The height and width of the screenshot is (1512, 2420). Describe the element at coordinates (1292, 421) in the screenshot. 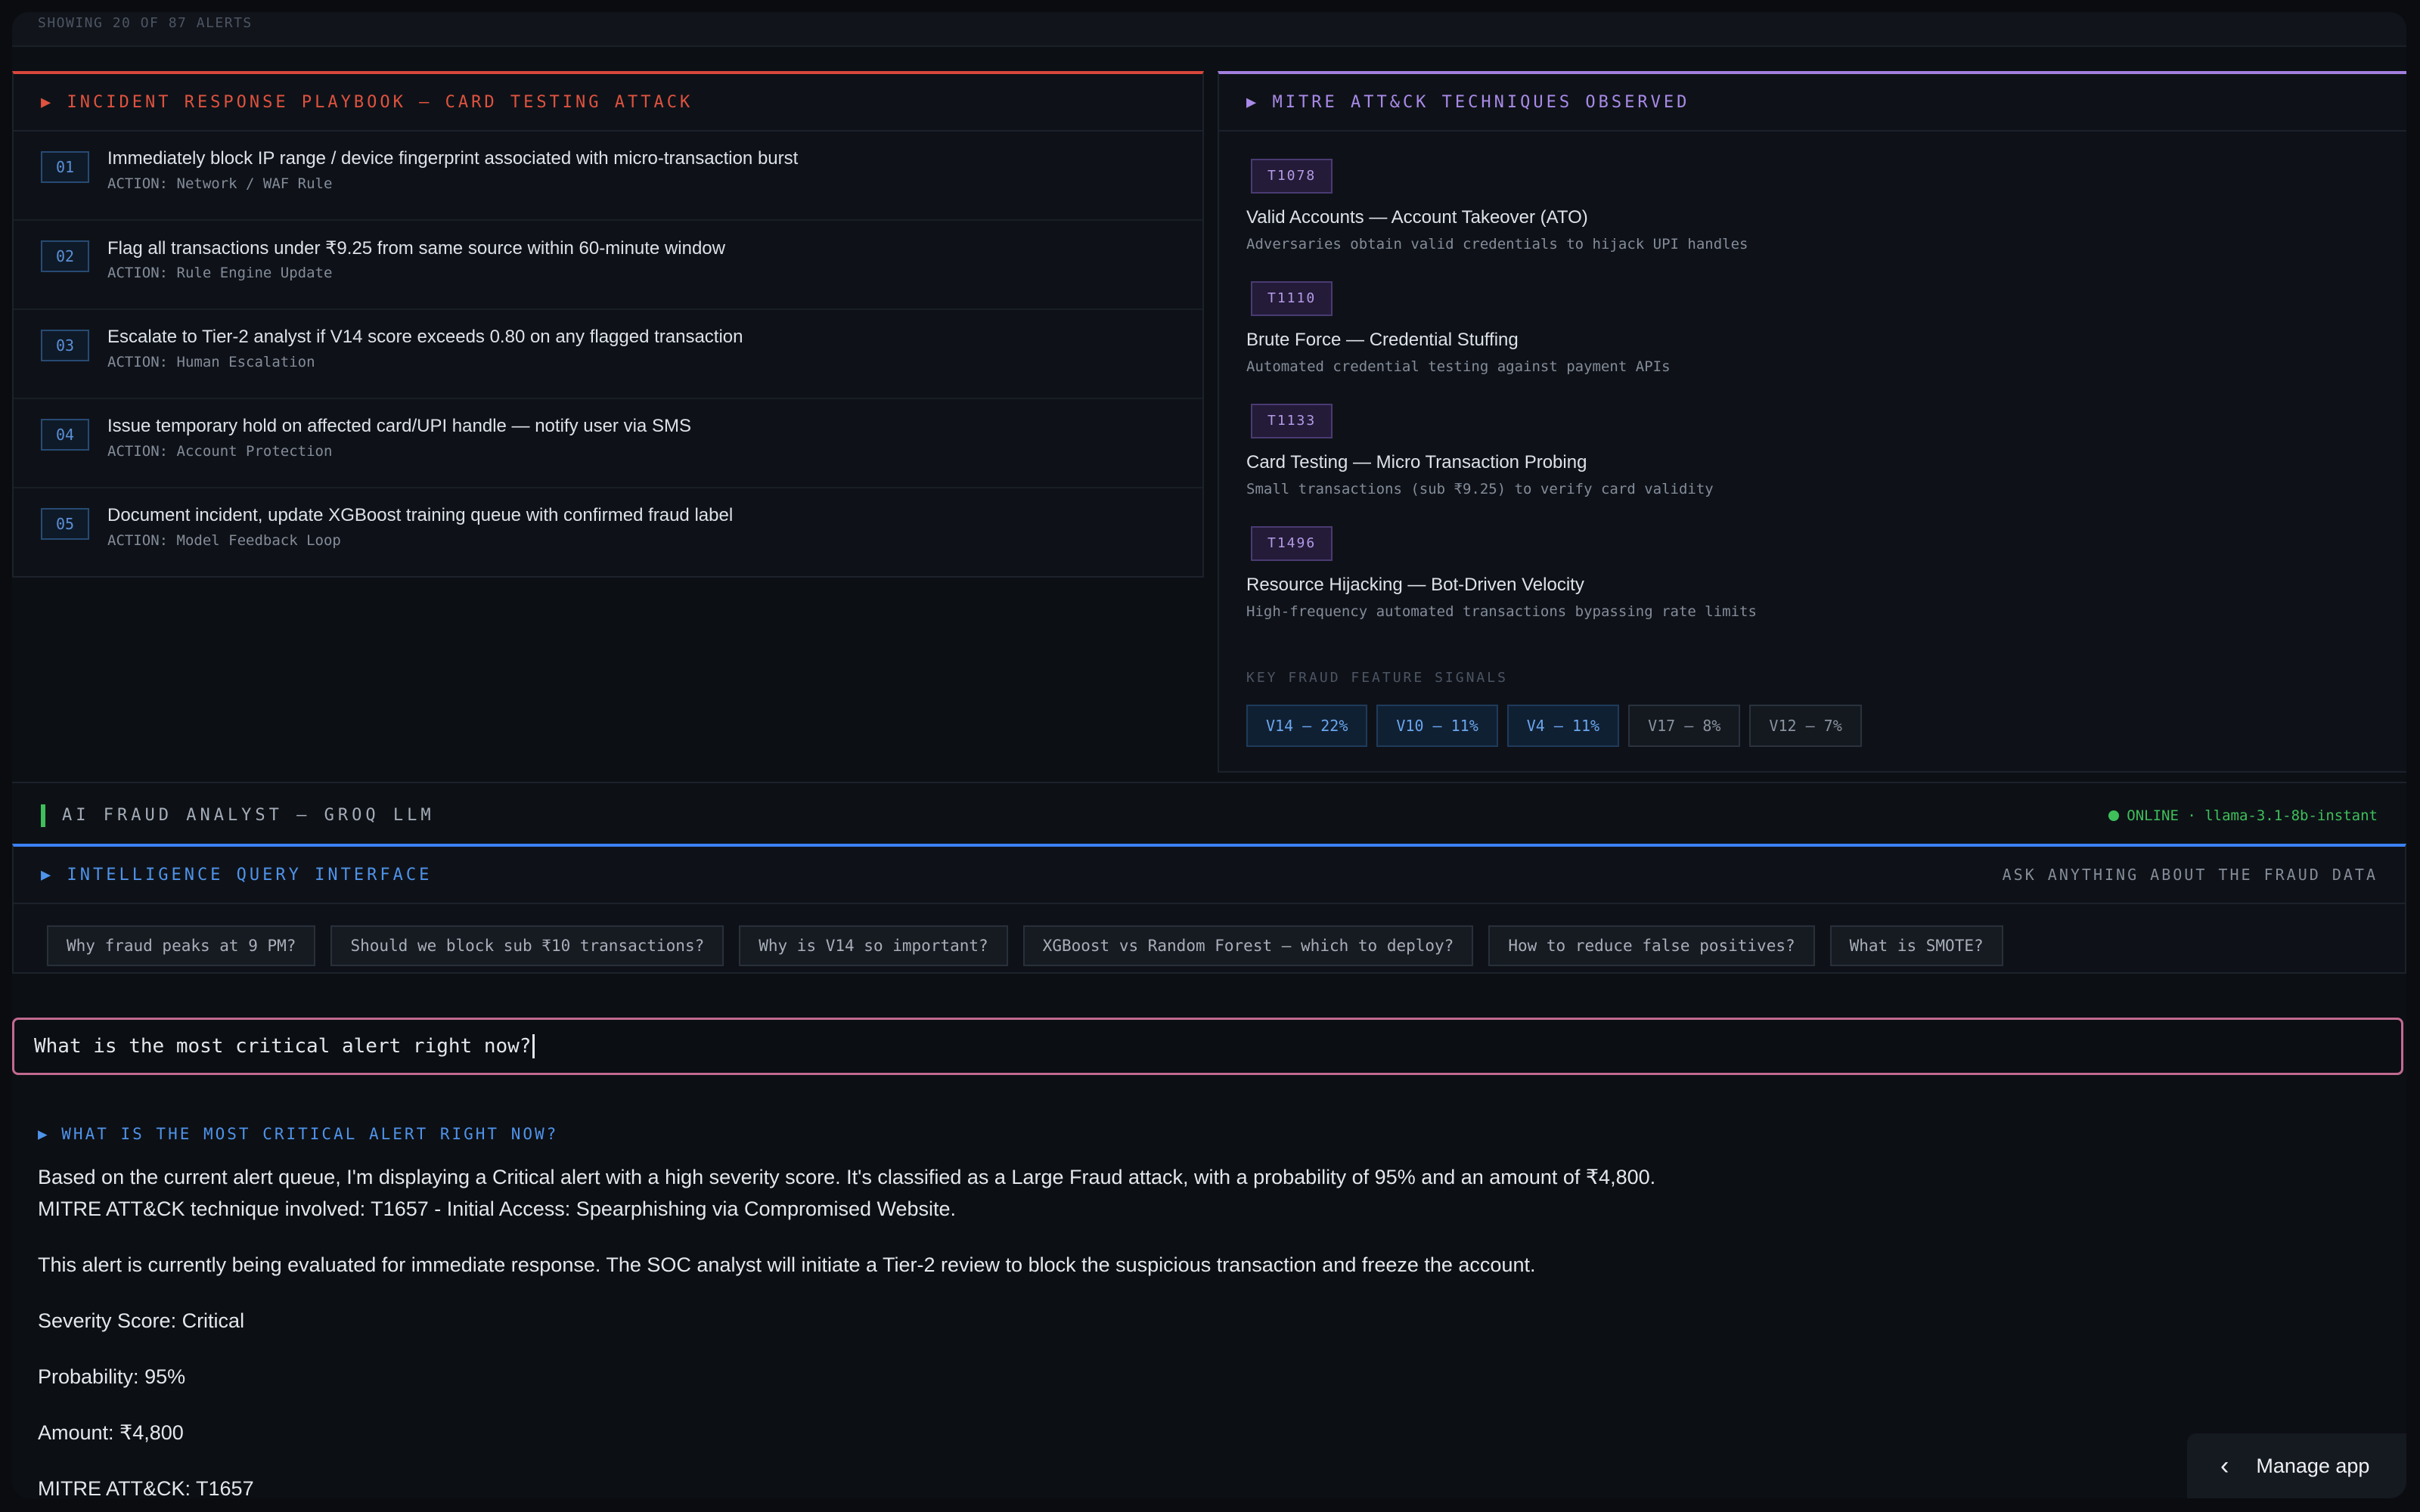

I see `technique-id-badge: T1133` at that location.